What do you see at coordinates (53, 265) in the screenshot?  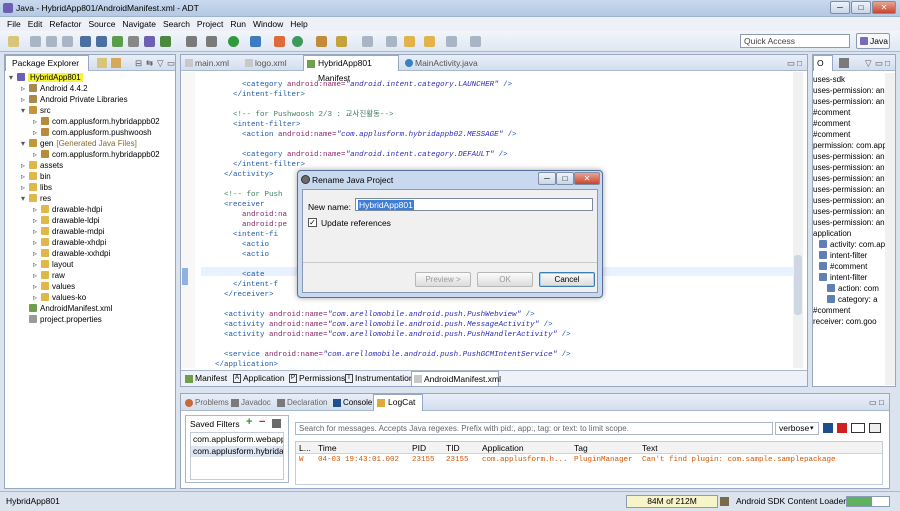 I see `tree-item: ▹ layout` at bounding box center [53, 265].